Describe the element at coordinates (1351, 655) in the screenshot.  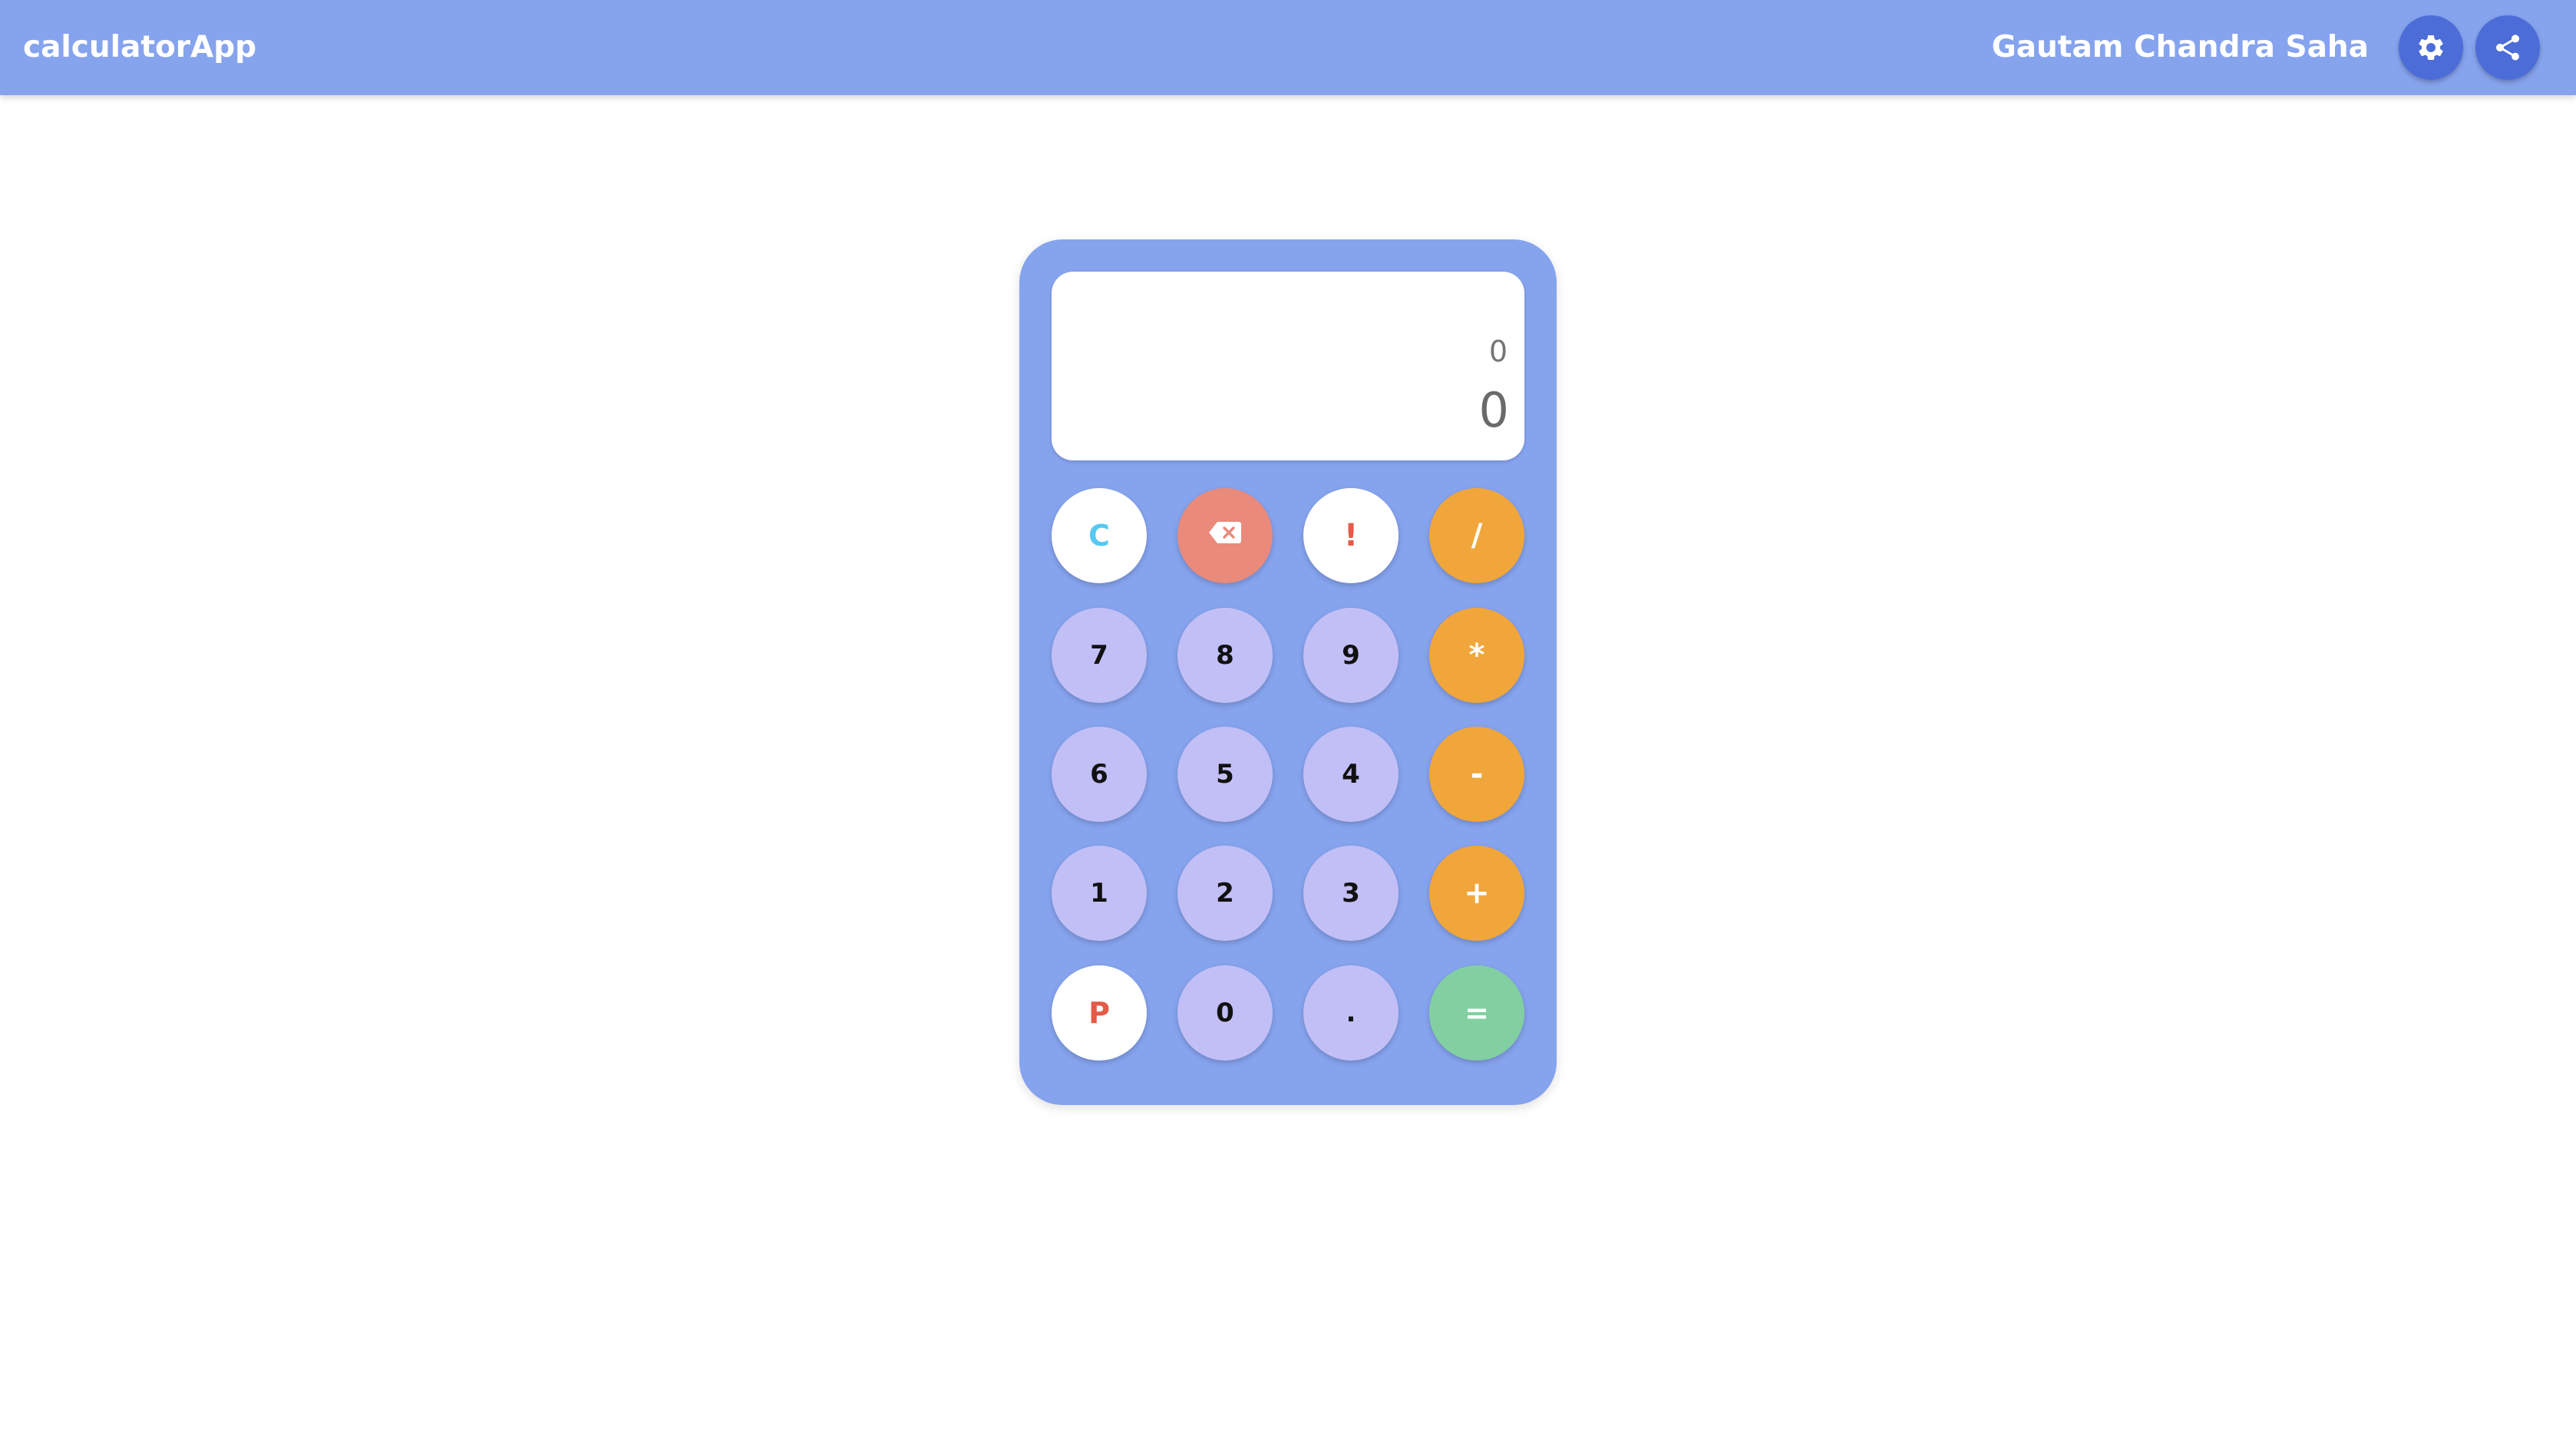
I see `key-9: 9` at that location.